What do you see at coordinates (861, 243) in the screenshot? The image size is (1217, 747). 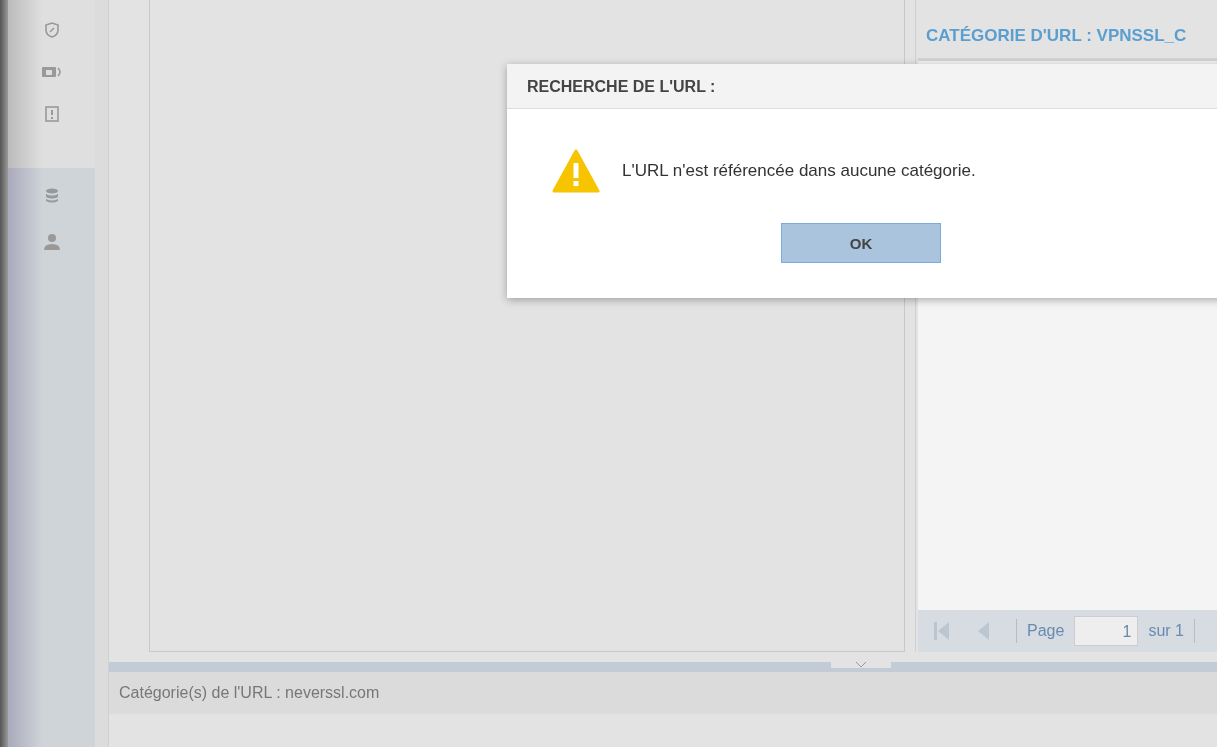 I see `ok-button: OK` at bounding box center [861, 243].